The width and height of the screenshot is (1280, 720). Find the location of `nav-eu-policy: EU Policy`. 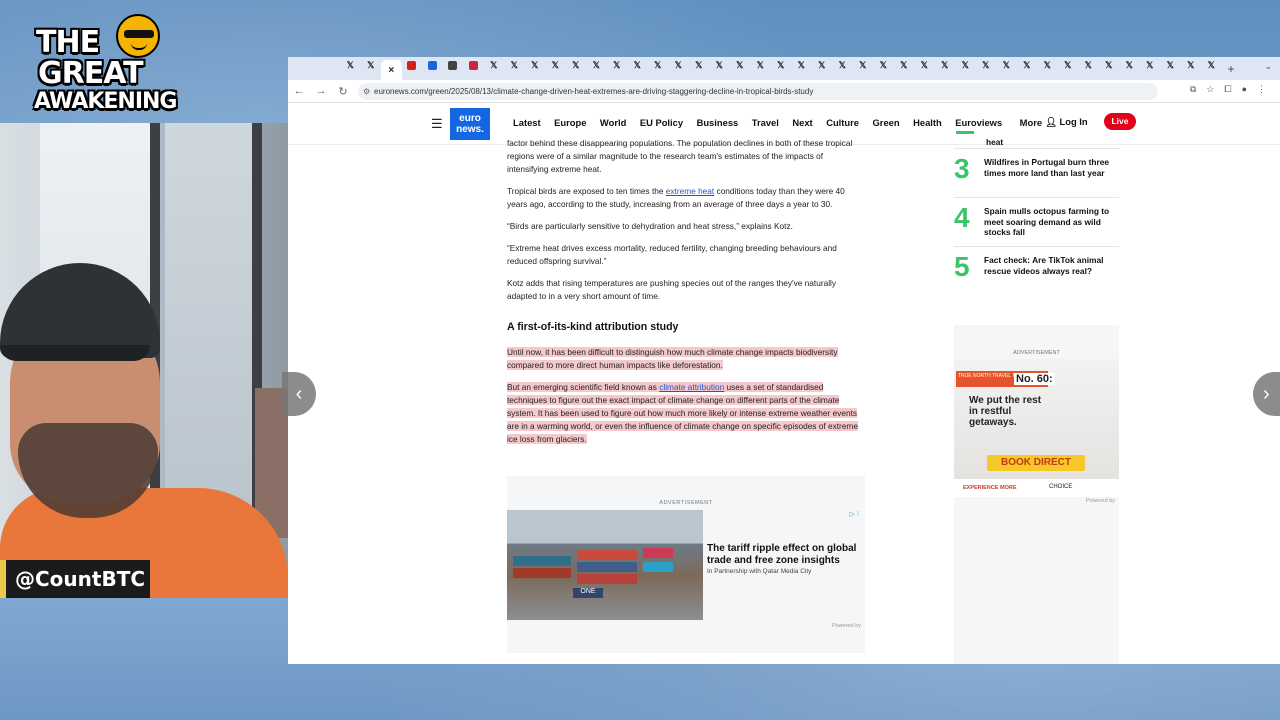

nav-eu-policy: EU Policy is located at coordinates (661, 122).